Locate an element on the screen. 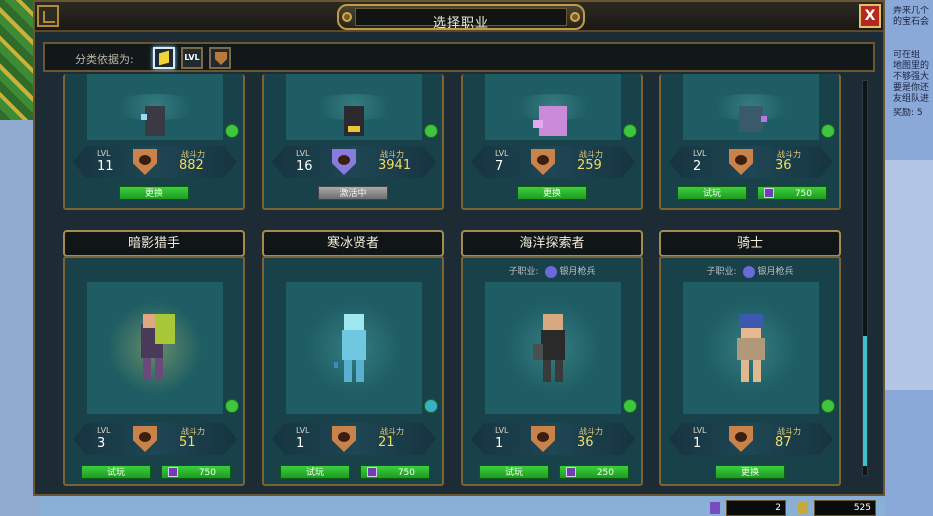 Image resolution: width=933 pixels, height=516 pixels. close-button: X is located at coordinates (870, 16).